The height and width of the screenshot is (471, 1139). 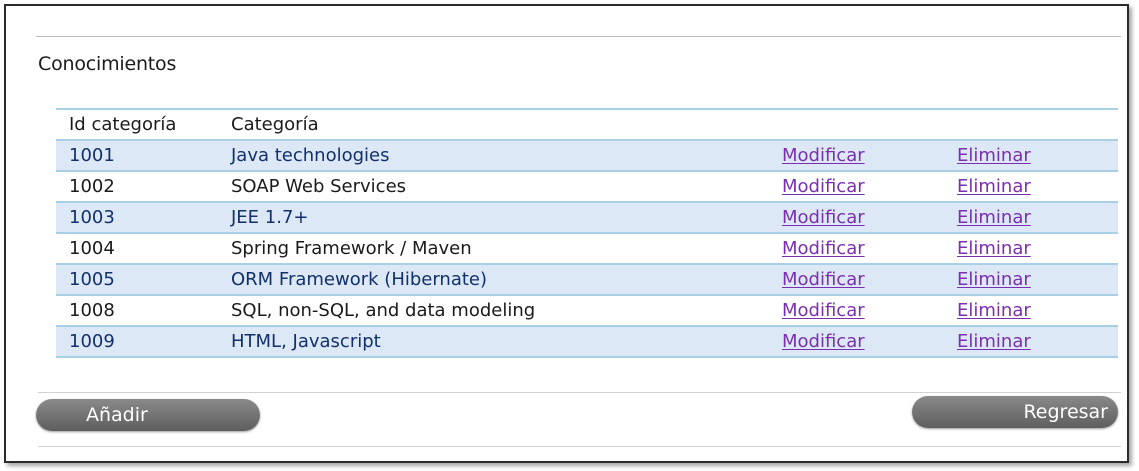 I want to click on back-button: Regresar, so click(x=1015, y=412).